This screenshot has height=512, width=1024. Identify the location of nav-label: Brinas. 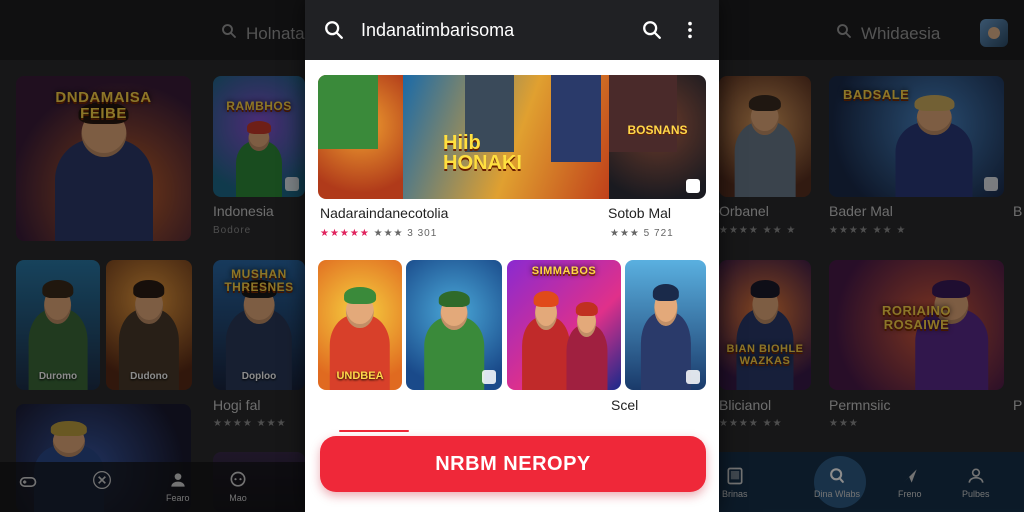
(735, 494).